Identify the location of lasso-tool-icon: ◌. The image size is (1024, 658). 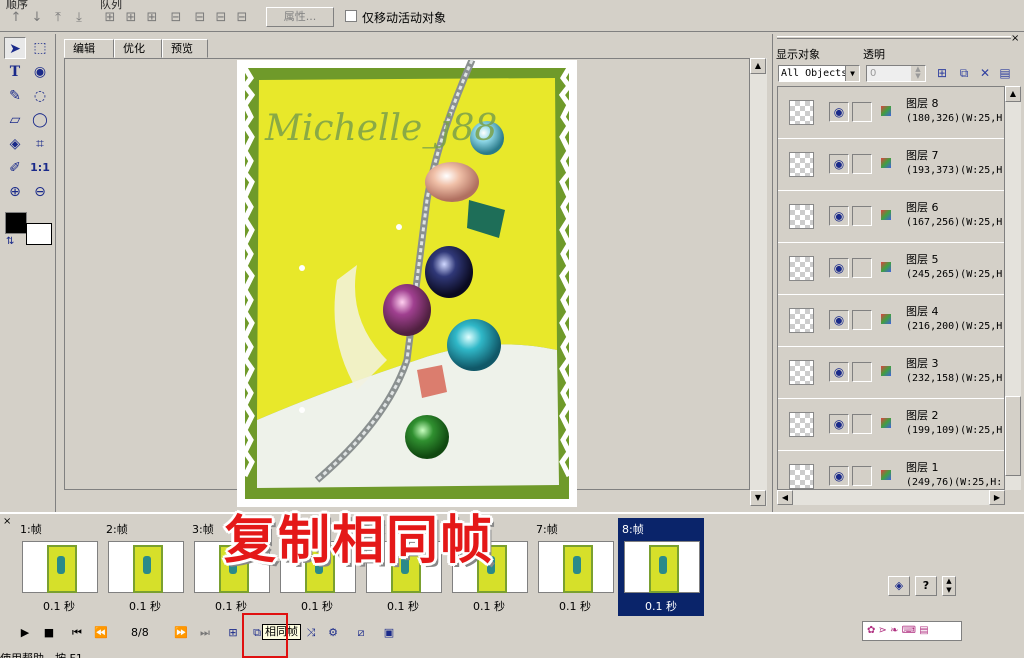
(40, 96).